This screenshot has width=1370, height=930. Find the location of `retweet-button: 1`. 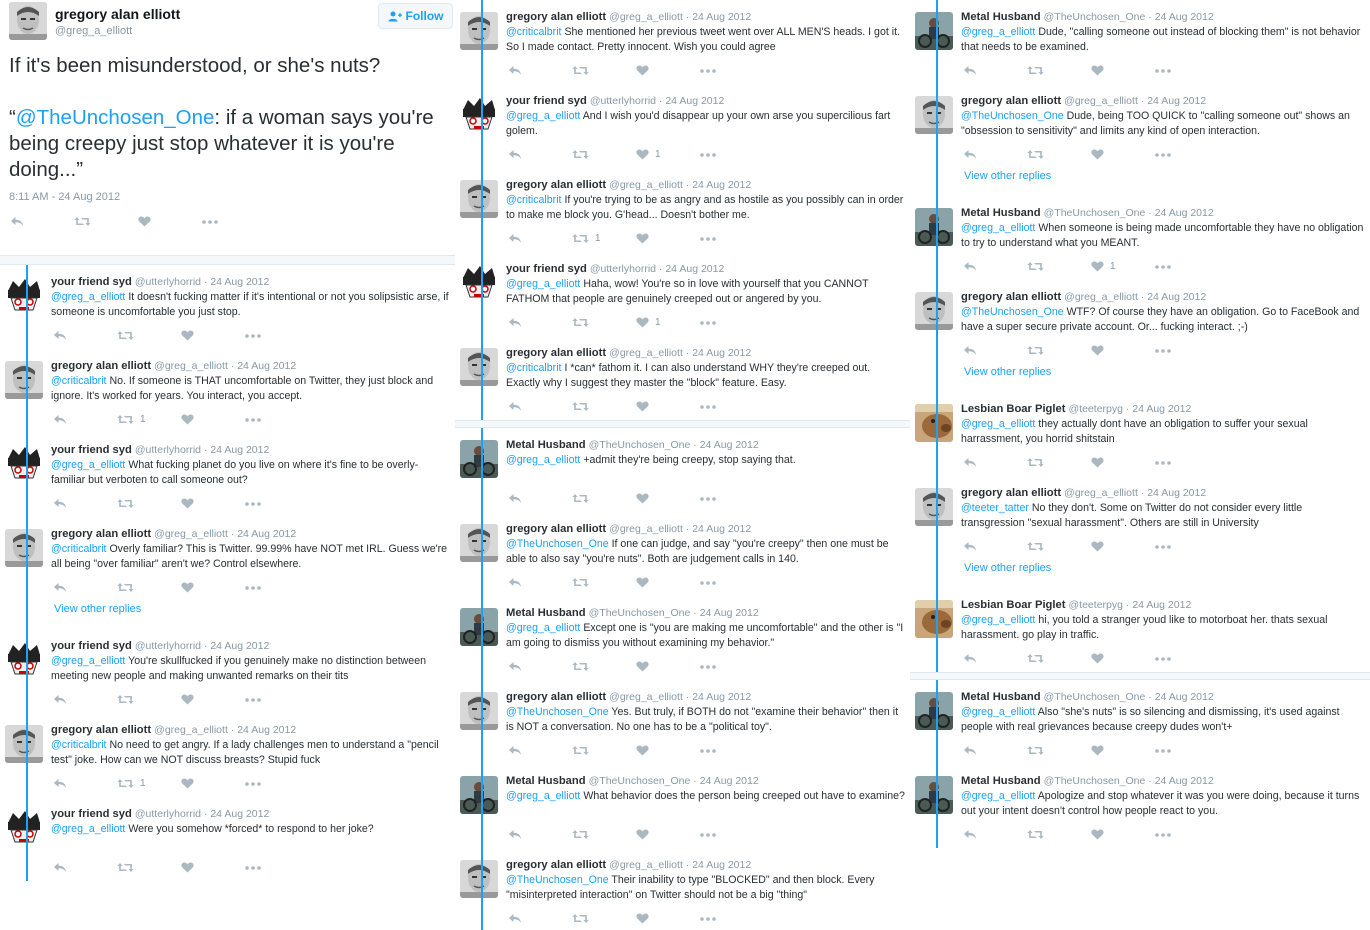

retweet-button: 1 is located at coordinates (149, 419).